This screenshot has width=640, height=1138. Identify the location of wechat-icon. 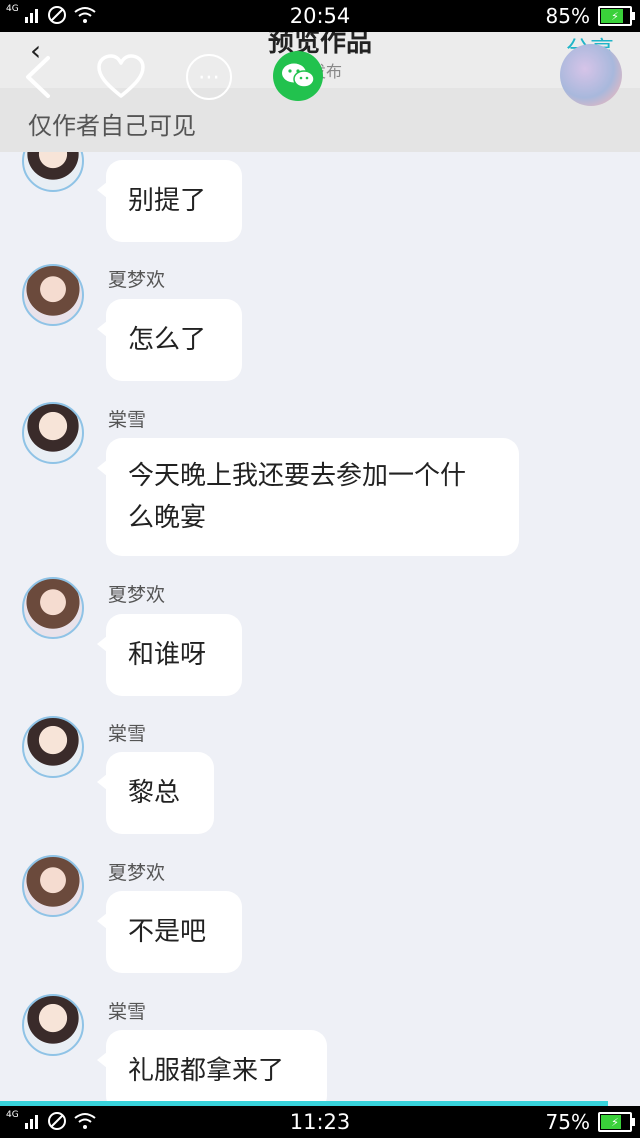
(298, 76).